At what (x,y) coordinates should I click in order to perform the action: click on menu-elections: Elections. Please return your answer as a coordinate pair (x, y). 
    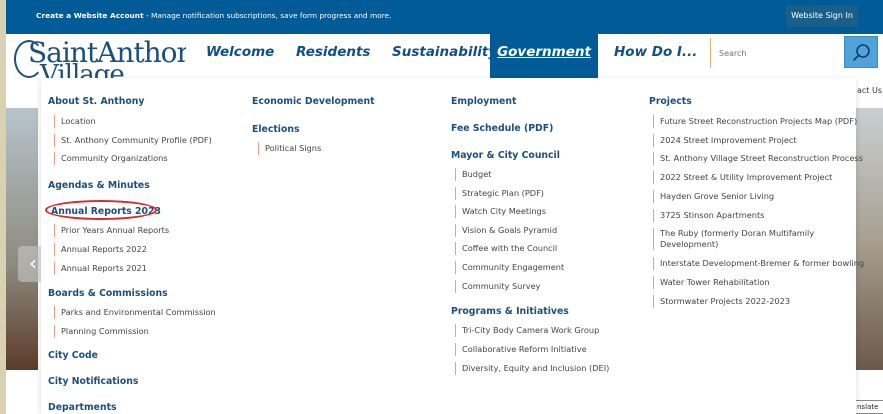
    Looking at the image, I should click on (276, 129).